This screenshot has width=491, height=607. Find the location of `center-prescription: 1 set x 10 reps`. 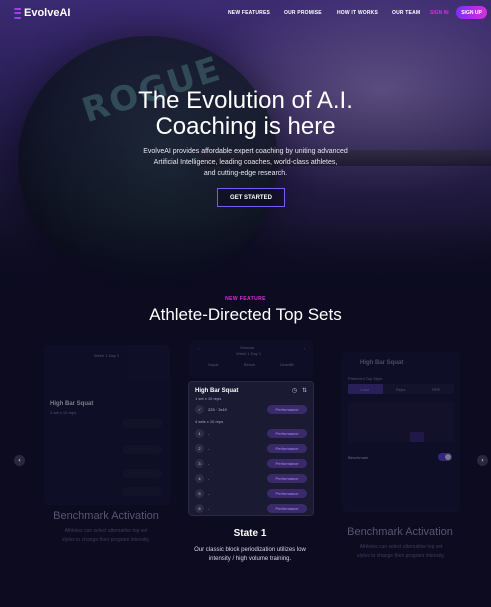

center-prescription: 1 set x 10 reps is located at coordinates (208, 398).